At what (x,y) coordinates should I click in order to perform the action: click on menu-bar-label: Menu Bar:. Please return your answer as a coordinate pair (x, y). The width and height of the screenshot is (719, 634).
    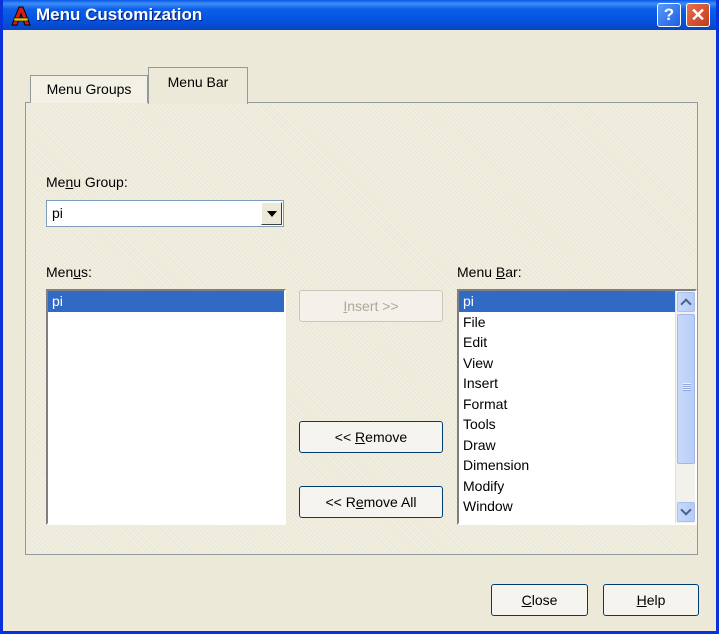
    Looking at the image, I should click on (489, 272).